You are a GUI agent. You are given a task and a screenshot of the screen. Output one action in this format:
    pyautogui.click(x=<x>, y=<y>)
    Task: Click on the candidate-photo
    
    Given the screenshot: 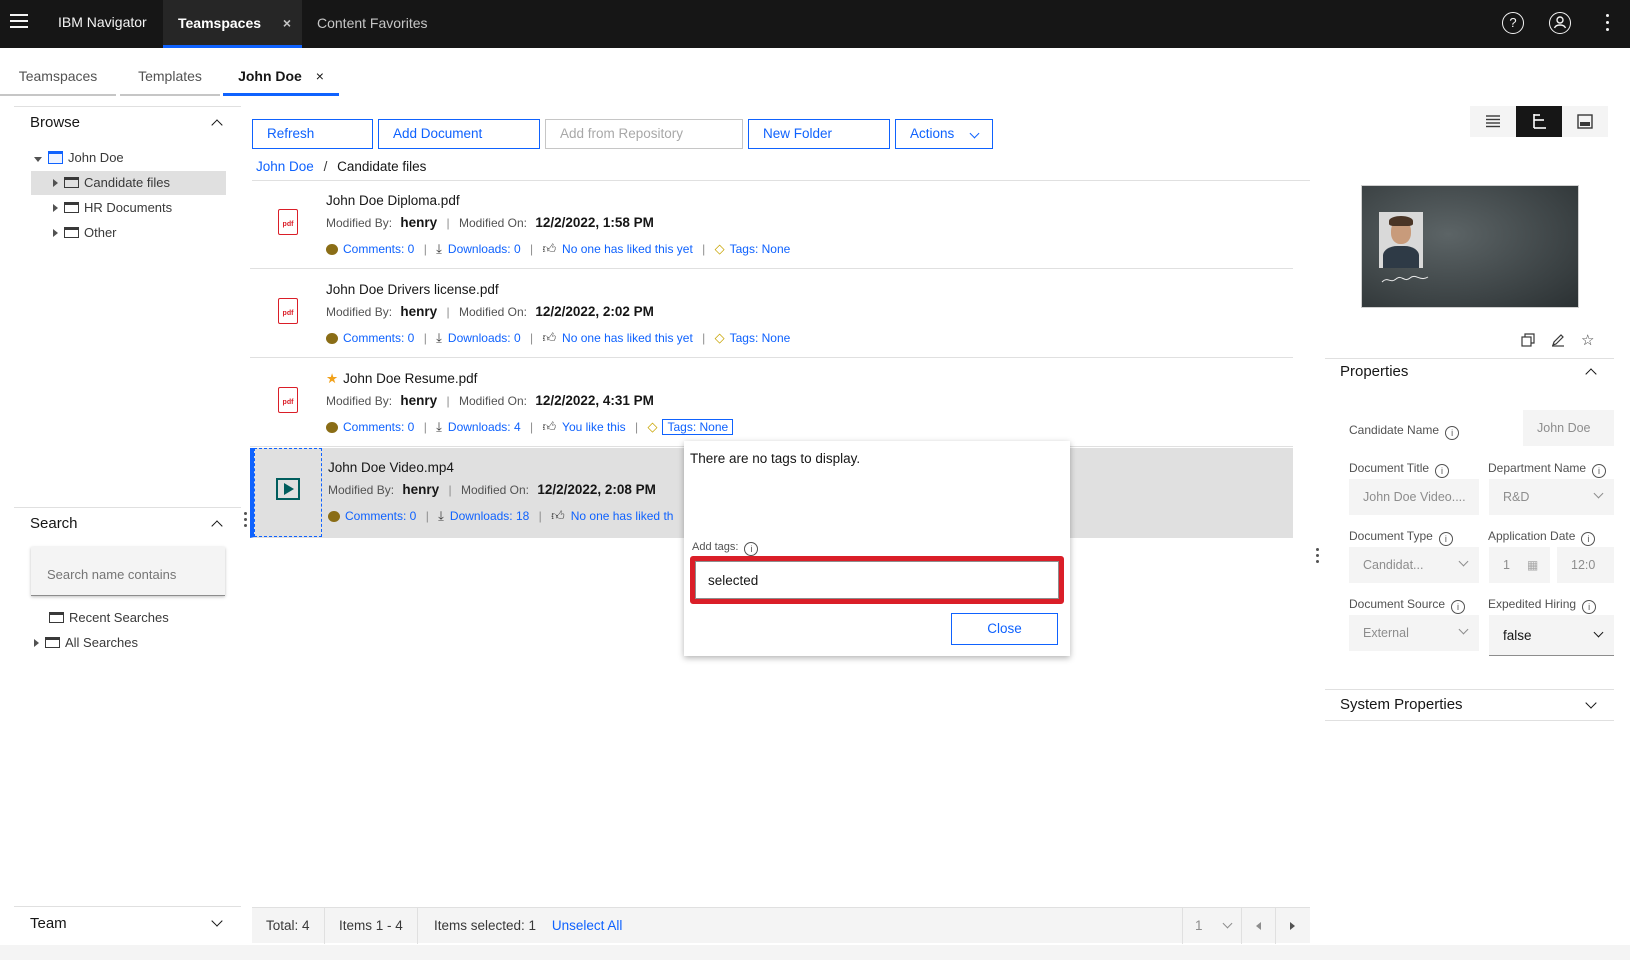 What is the action you would take?
    pyautogui.click(x=1401, y=240)
    